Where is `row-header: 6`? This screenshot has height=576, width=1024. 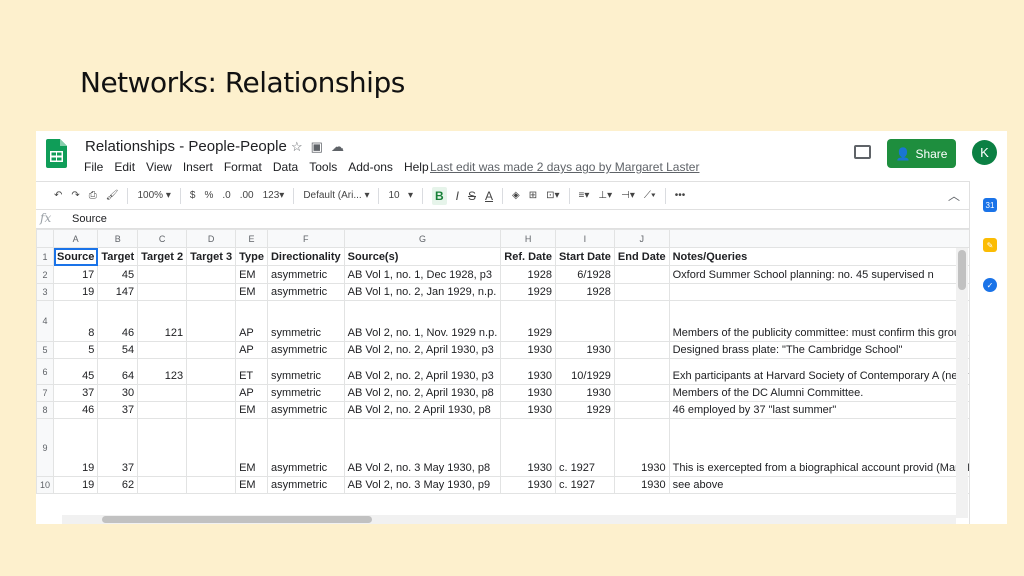
row-header: 6 is located at coordinates (45, 371).